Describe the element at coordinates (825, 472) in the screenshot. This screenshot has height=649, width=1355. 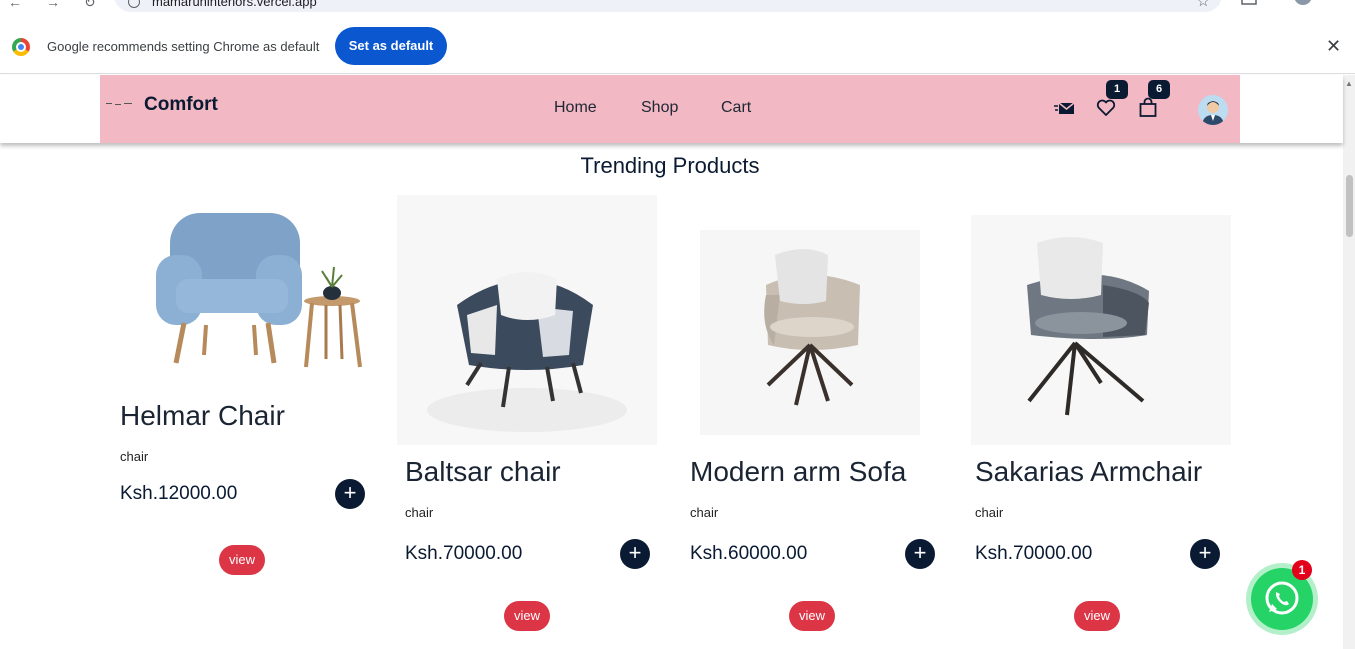
I see `product-name: Modern arm Sofa` at that location.